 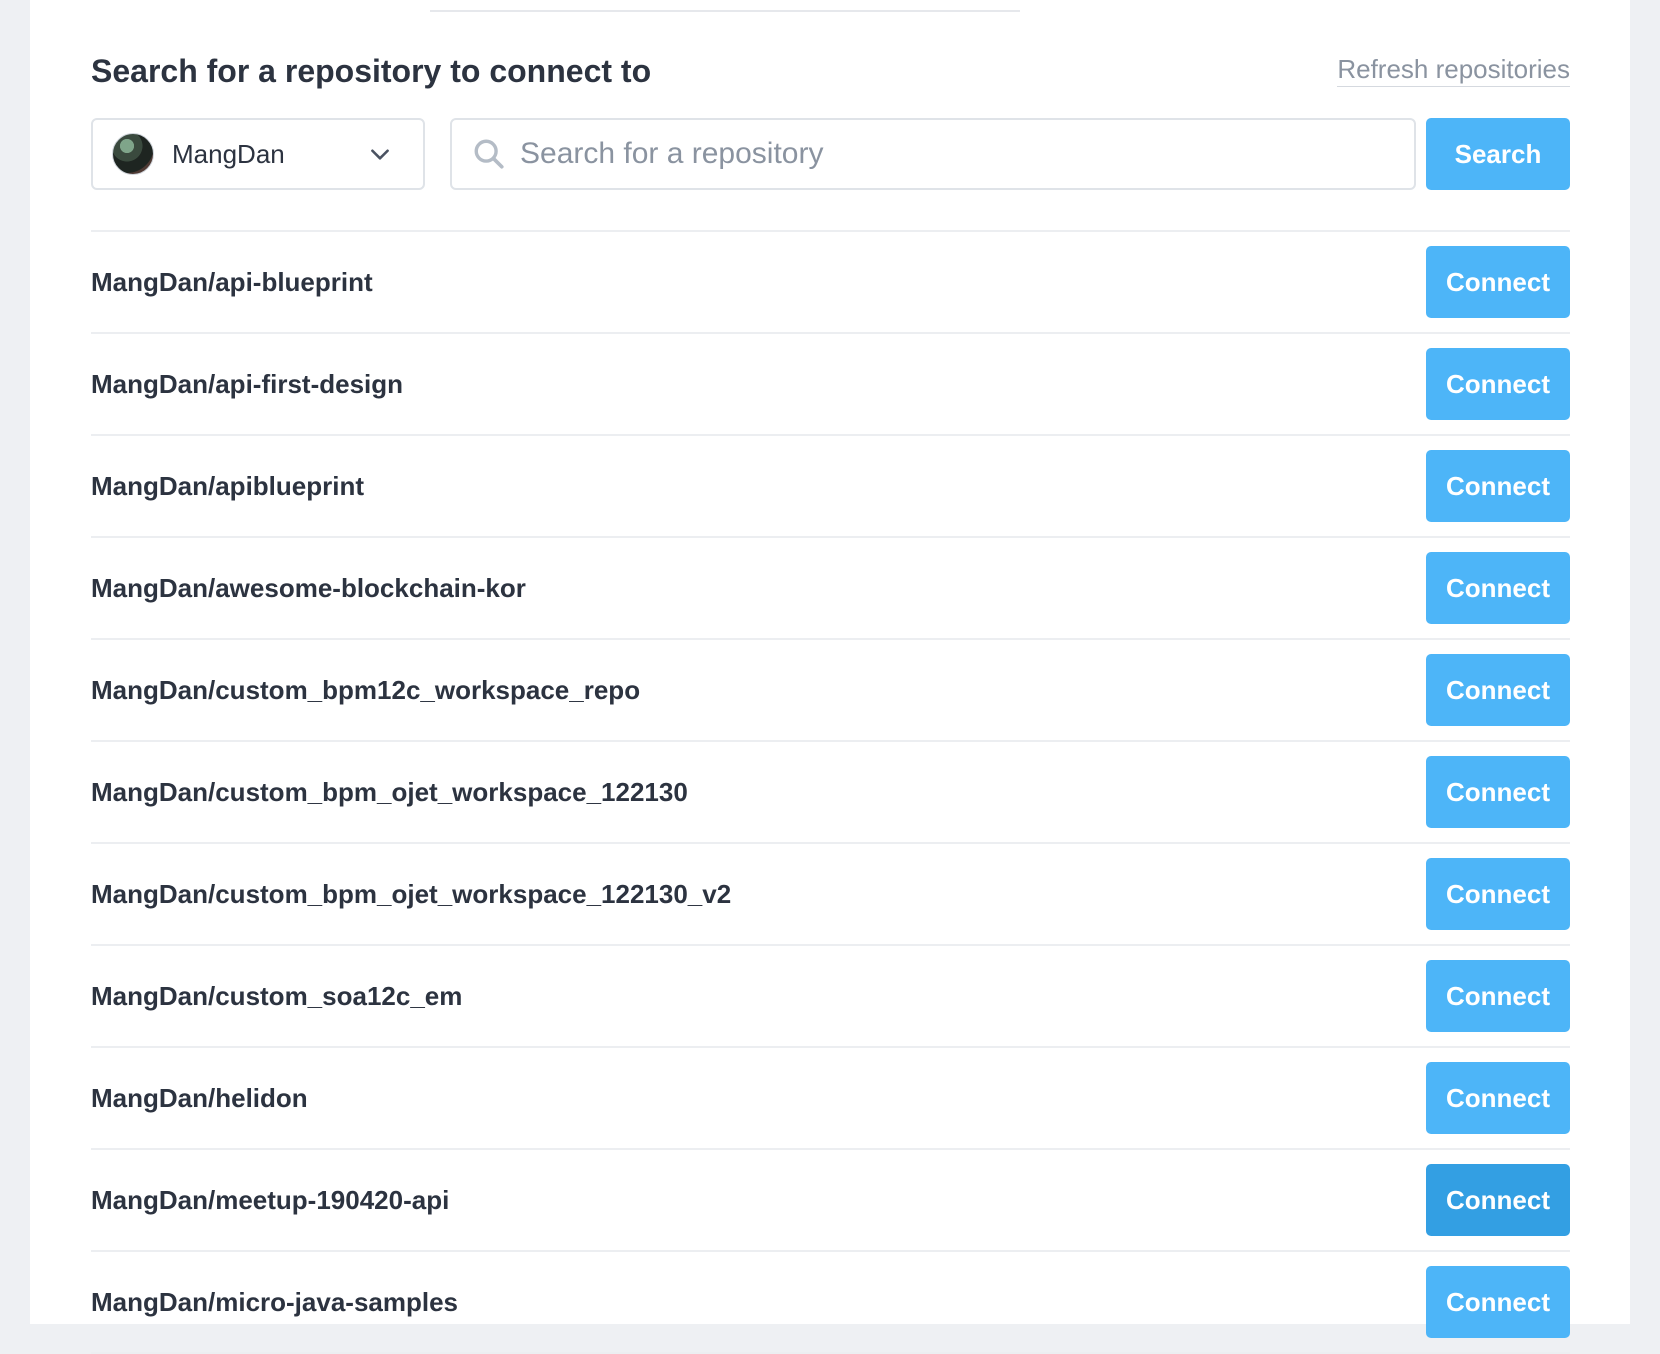 I want to click on owner-name: MangDan, so click(x=228, y=153).